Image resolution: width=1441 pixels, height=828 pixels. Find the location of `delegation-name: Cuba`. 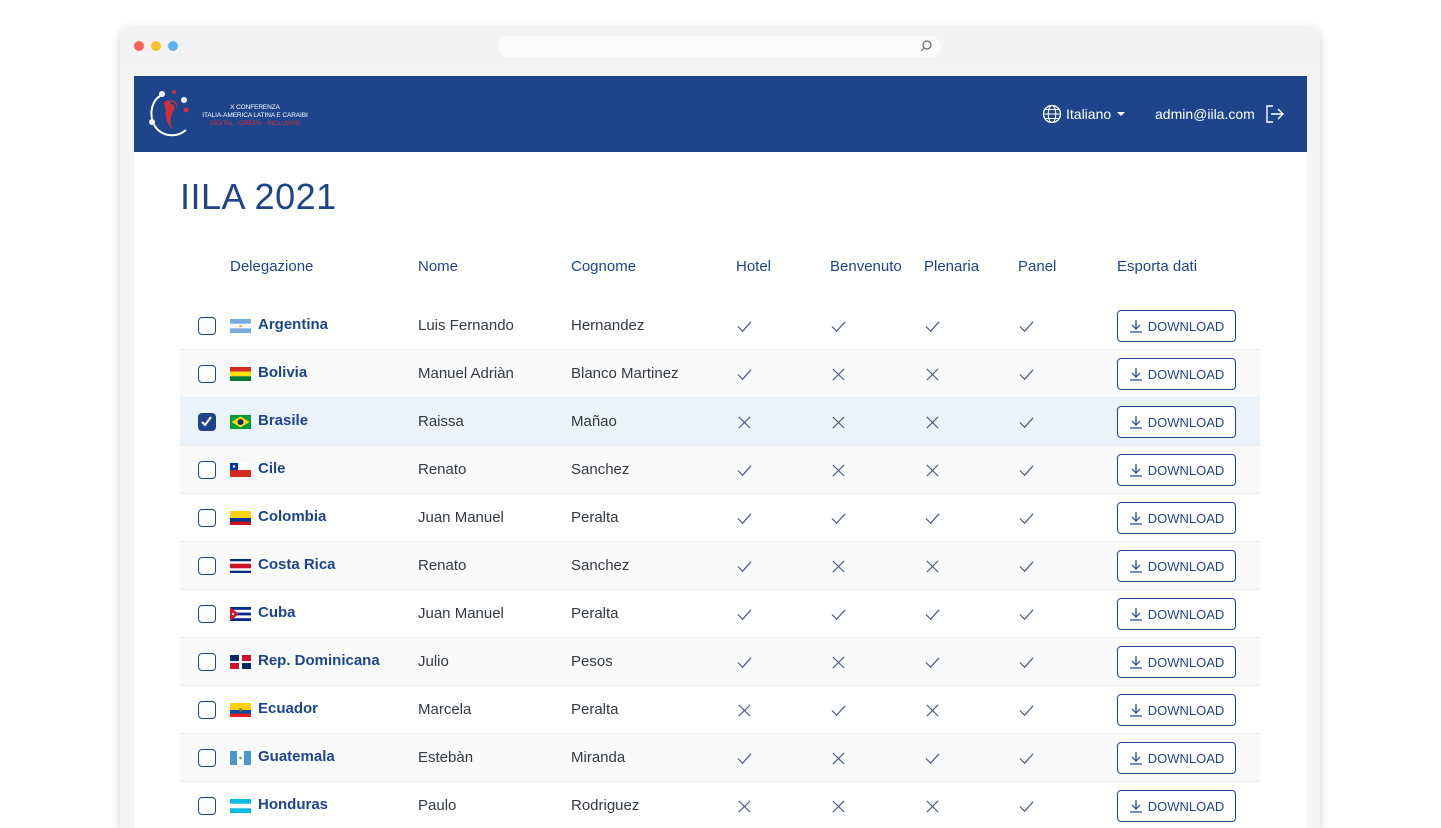

delegation-name: Cuba is located at coordinates (277, 612).